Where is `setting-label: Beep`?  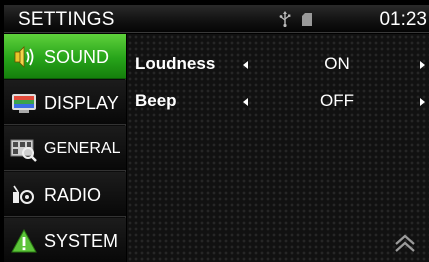 setting-label: Beep is located at coordinates (156, 100).